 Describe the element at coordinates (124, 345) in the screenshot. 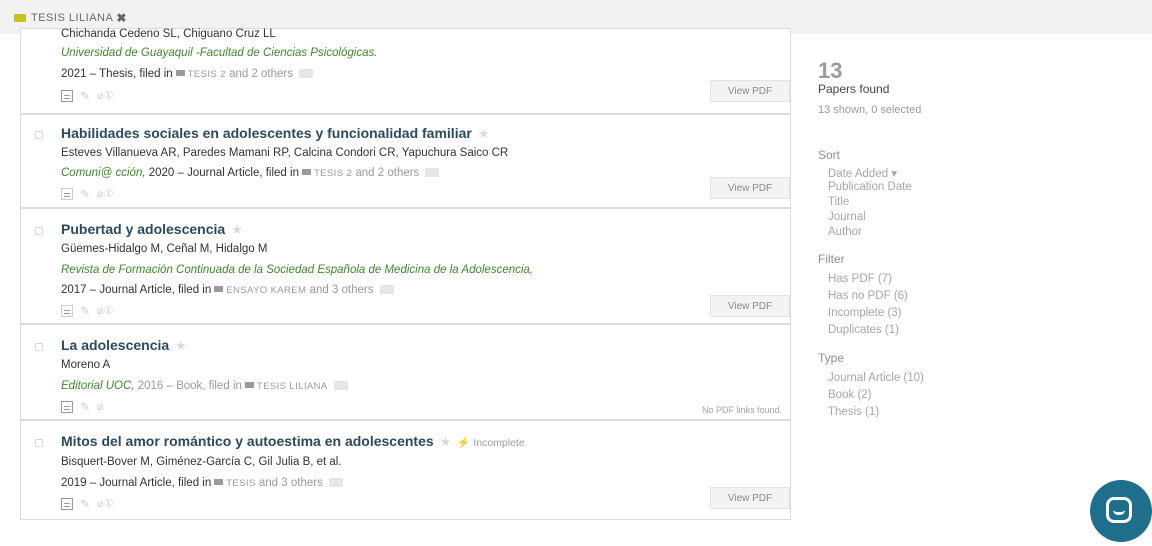

I see `paper-title: La adolescencia ★` at that location.